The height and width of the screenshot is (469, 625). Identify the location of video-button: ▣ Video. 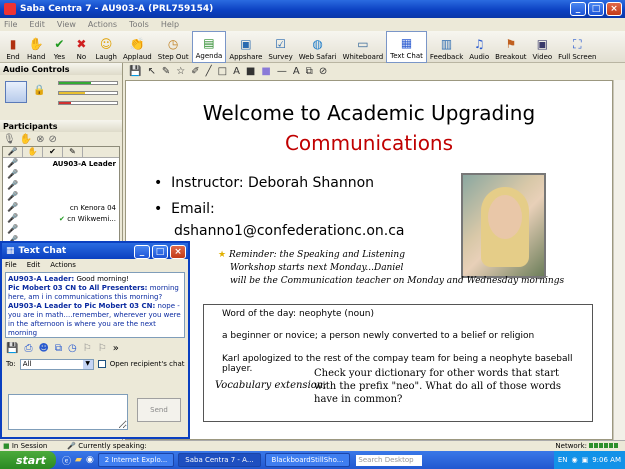
(543, 47).